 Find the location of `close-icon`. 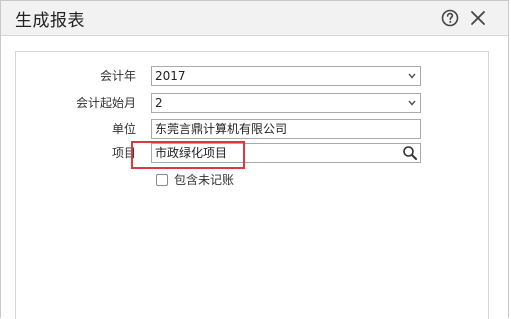

close-icon is located at coordinates (478, 18).